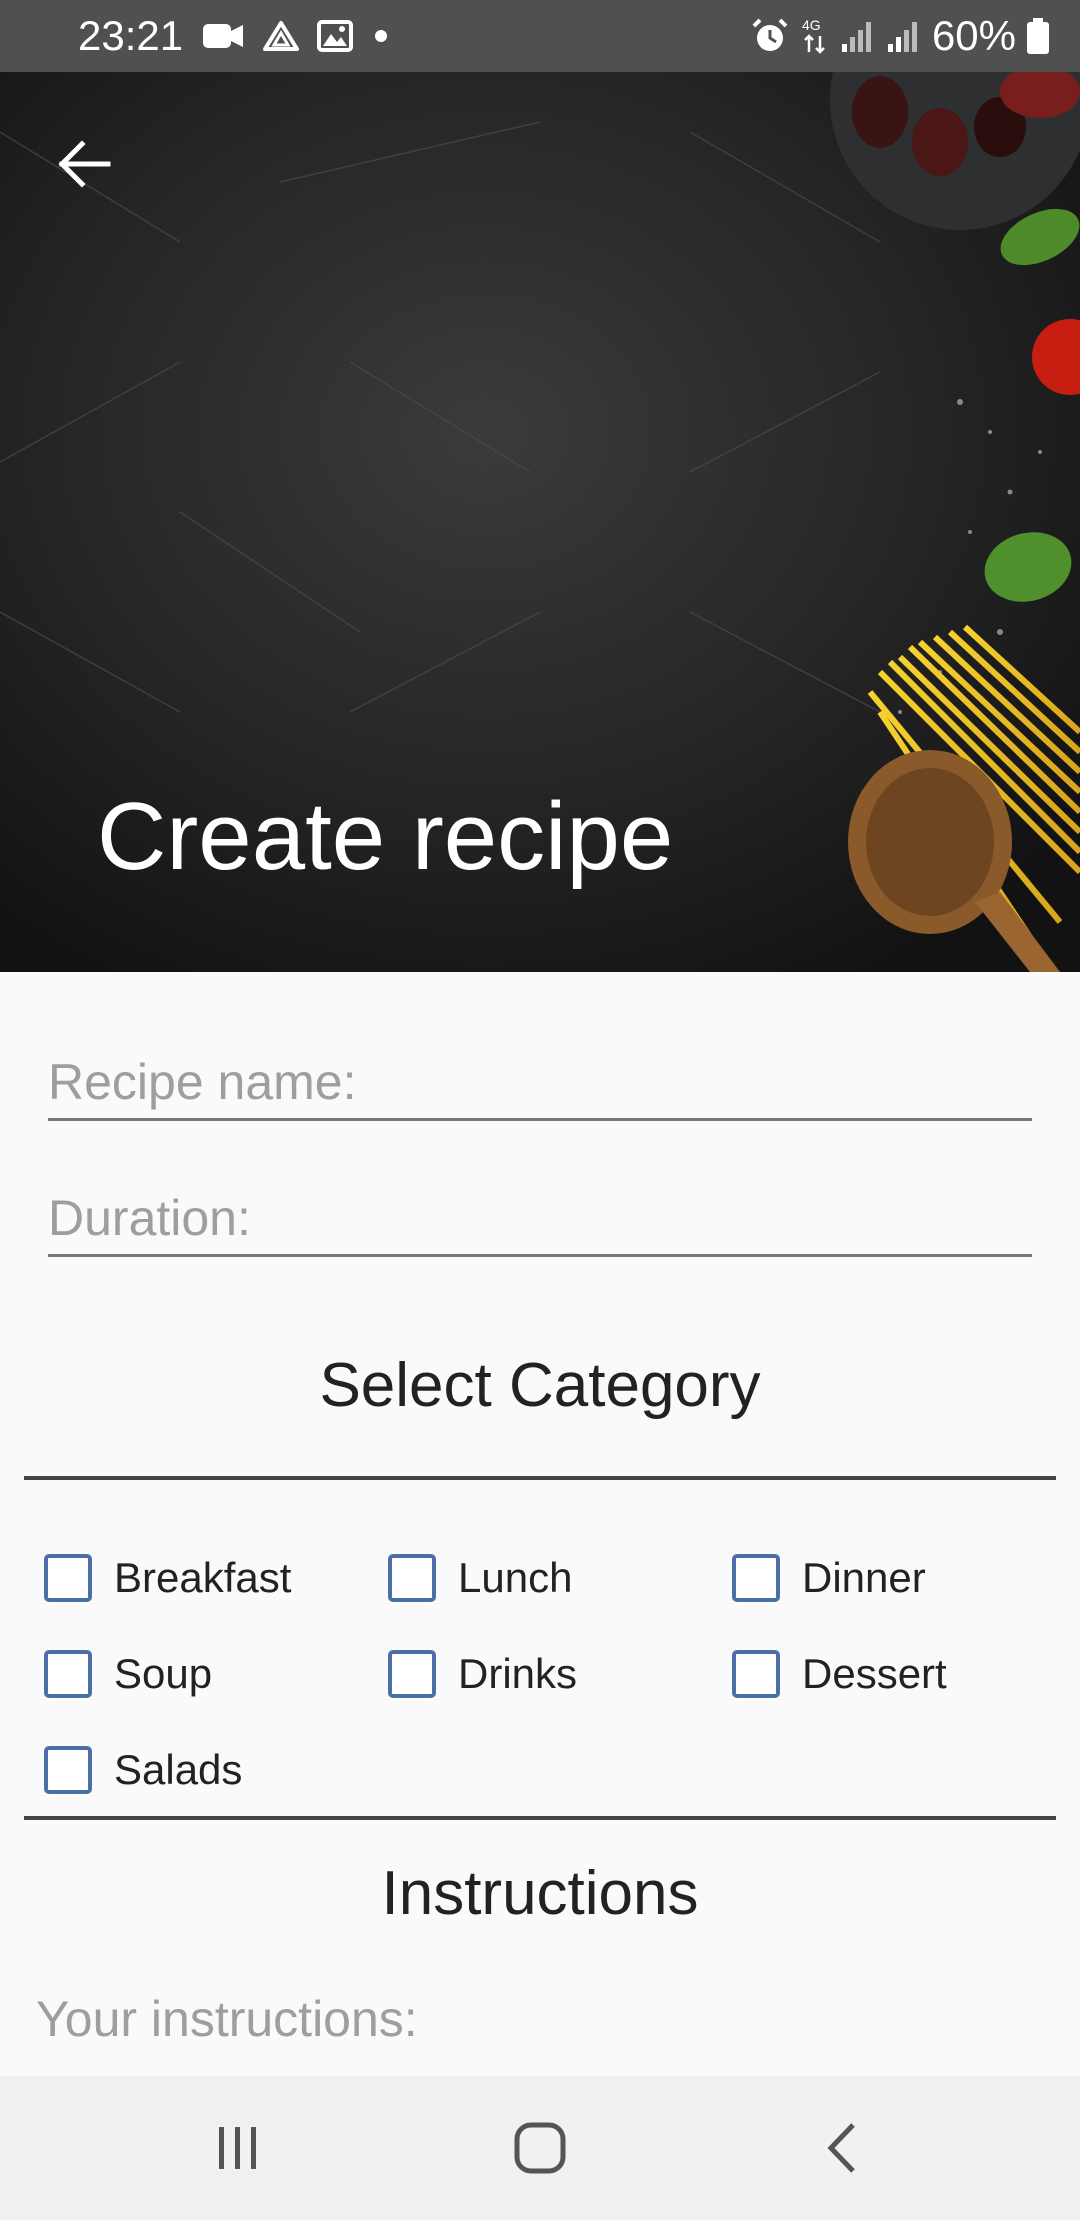 Image resolution: width=1080 pixels, height=2220 pixels. Describe the element at coordinates (335, 36) in the screenshot. I see `gallery-icon` at that location.